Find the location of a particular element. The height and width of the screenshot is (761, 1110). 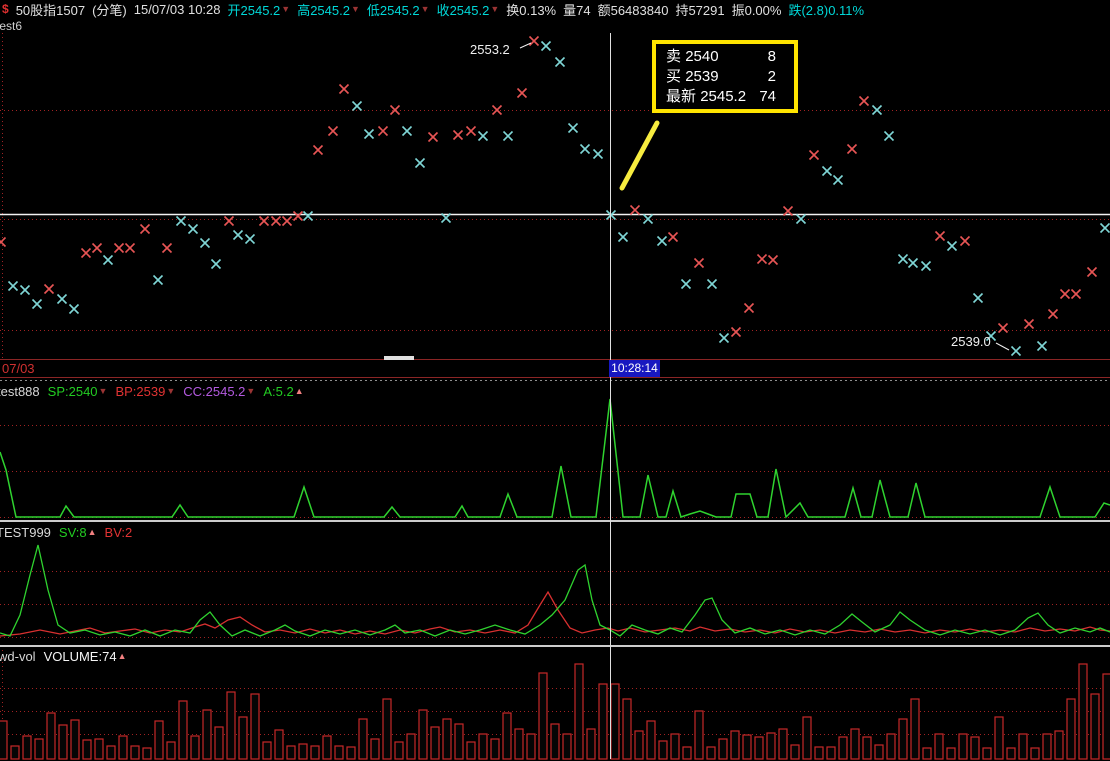

bid-price: 2539 is located at coordinates (702, 76).